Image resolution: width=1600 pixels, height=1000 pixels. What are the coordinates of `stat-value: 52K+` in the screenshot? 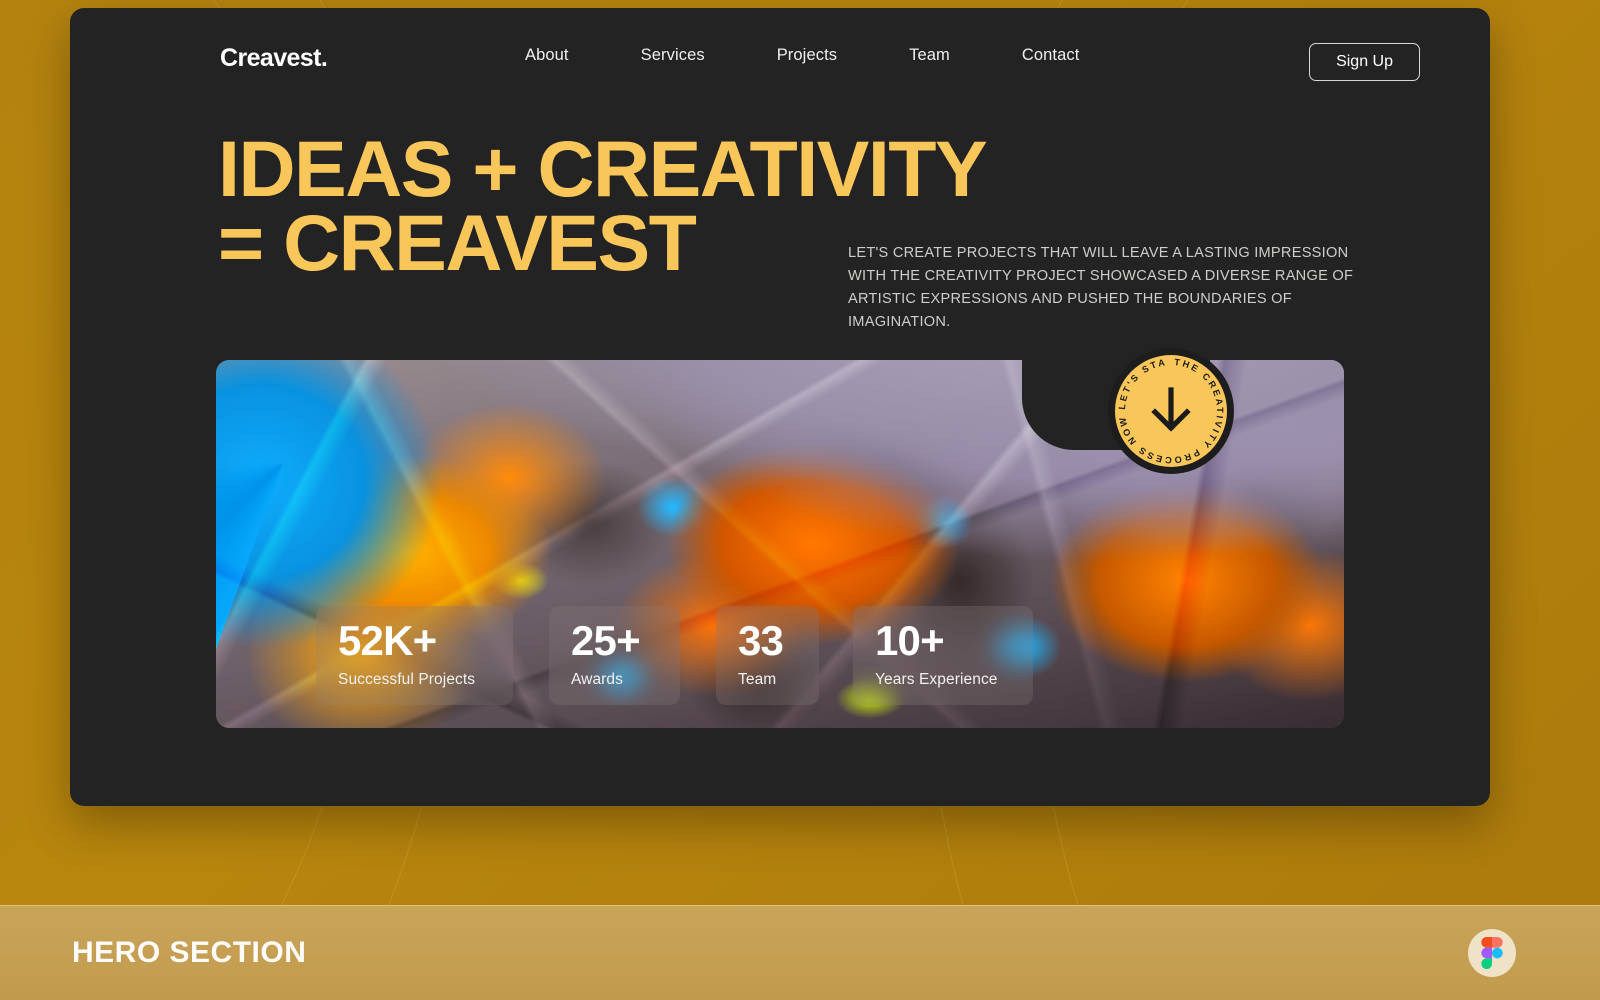 It's located at (387, 640).